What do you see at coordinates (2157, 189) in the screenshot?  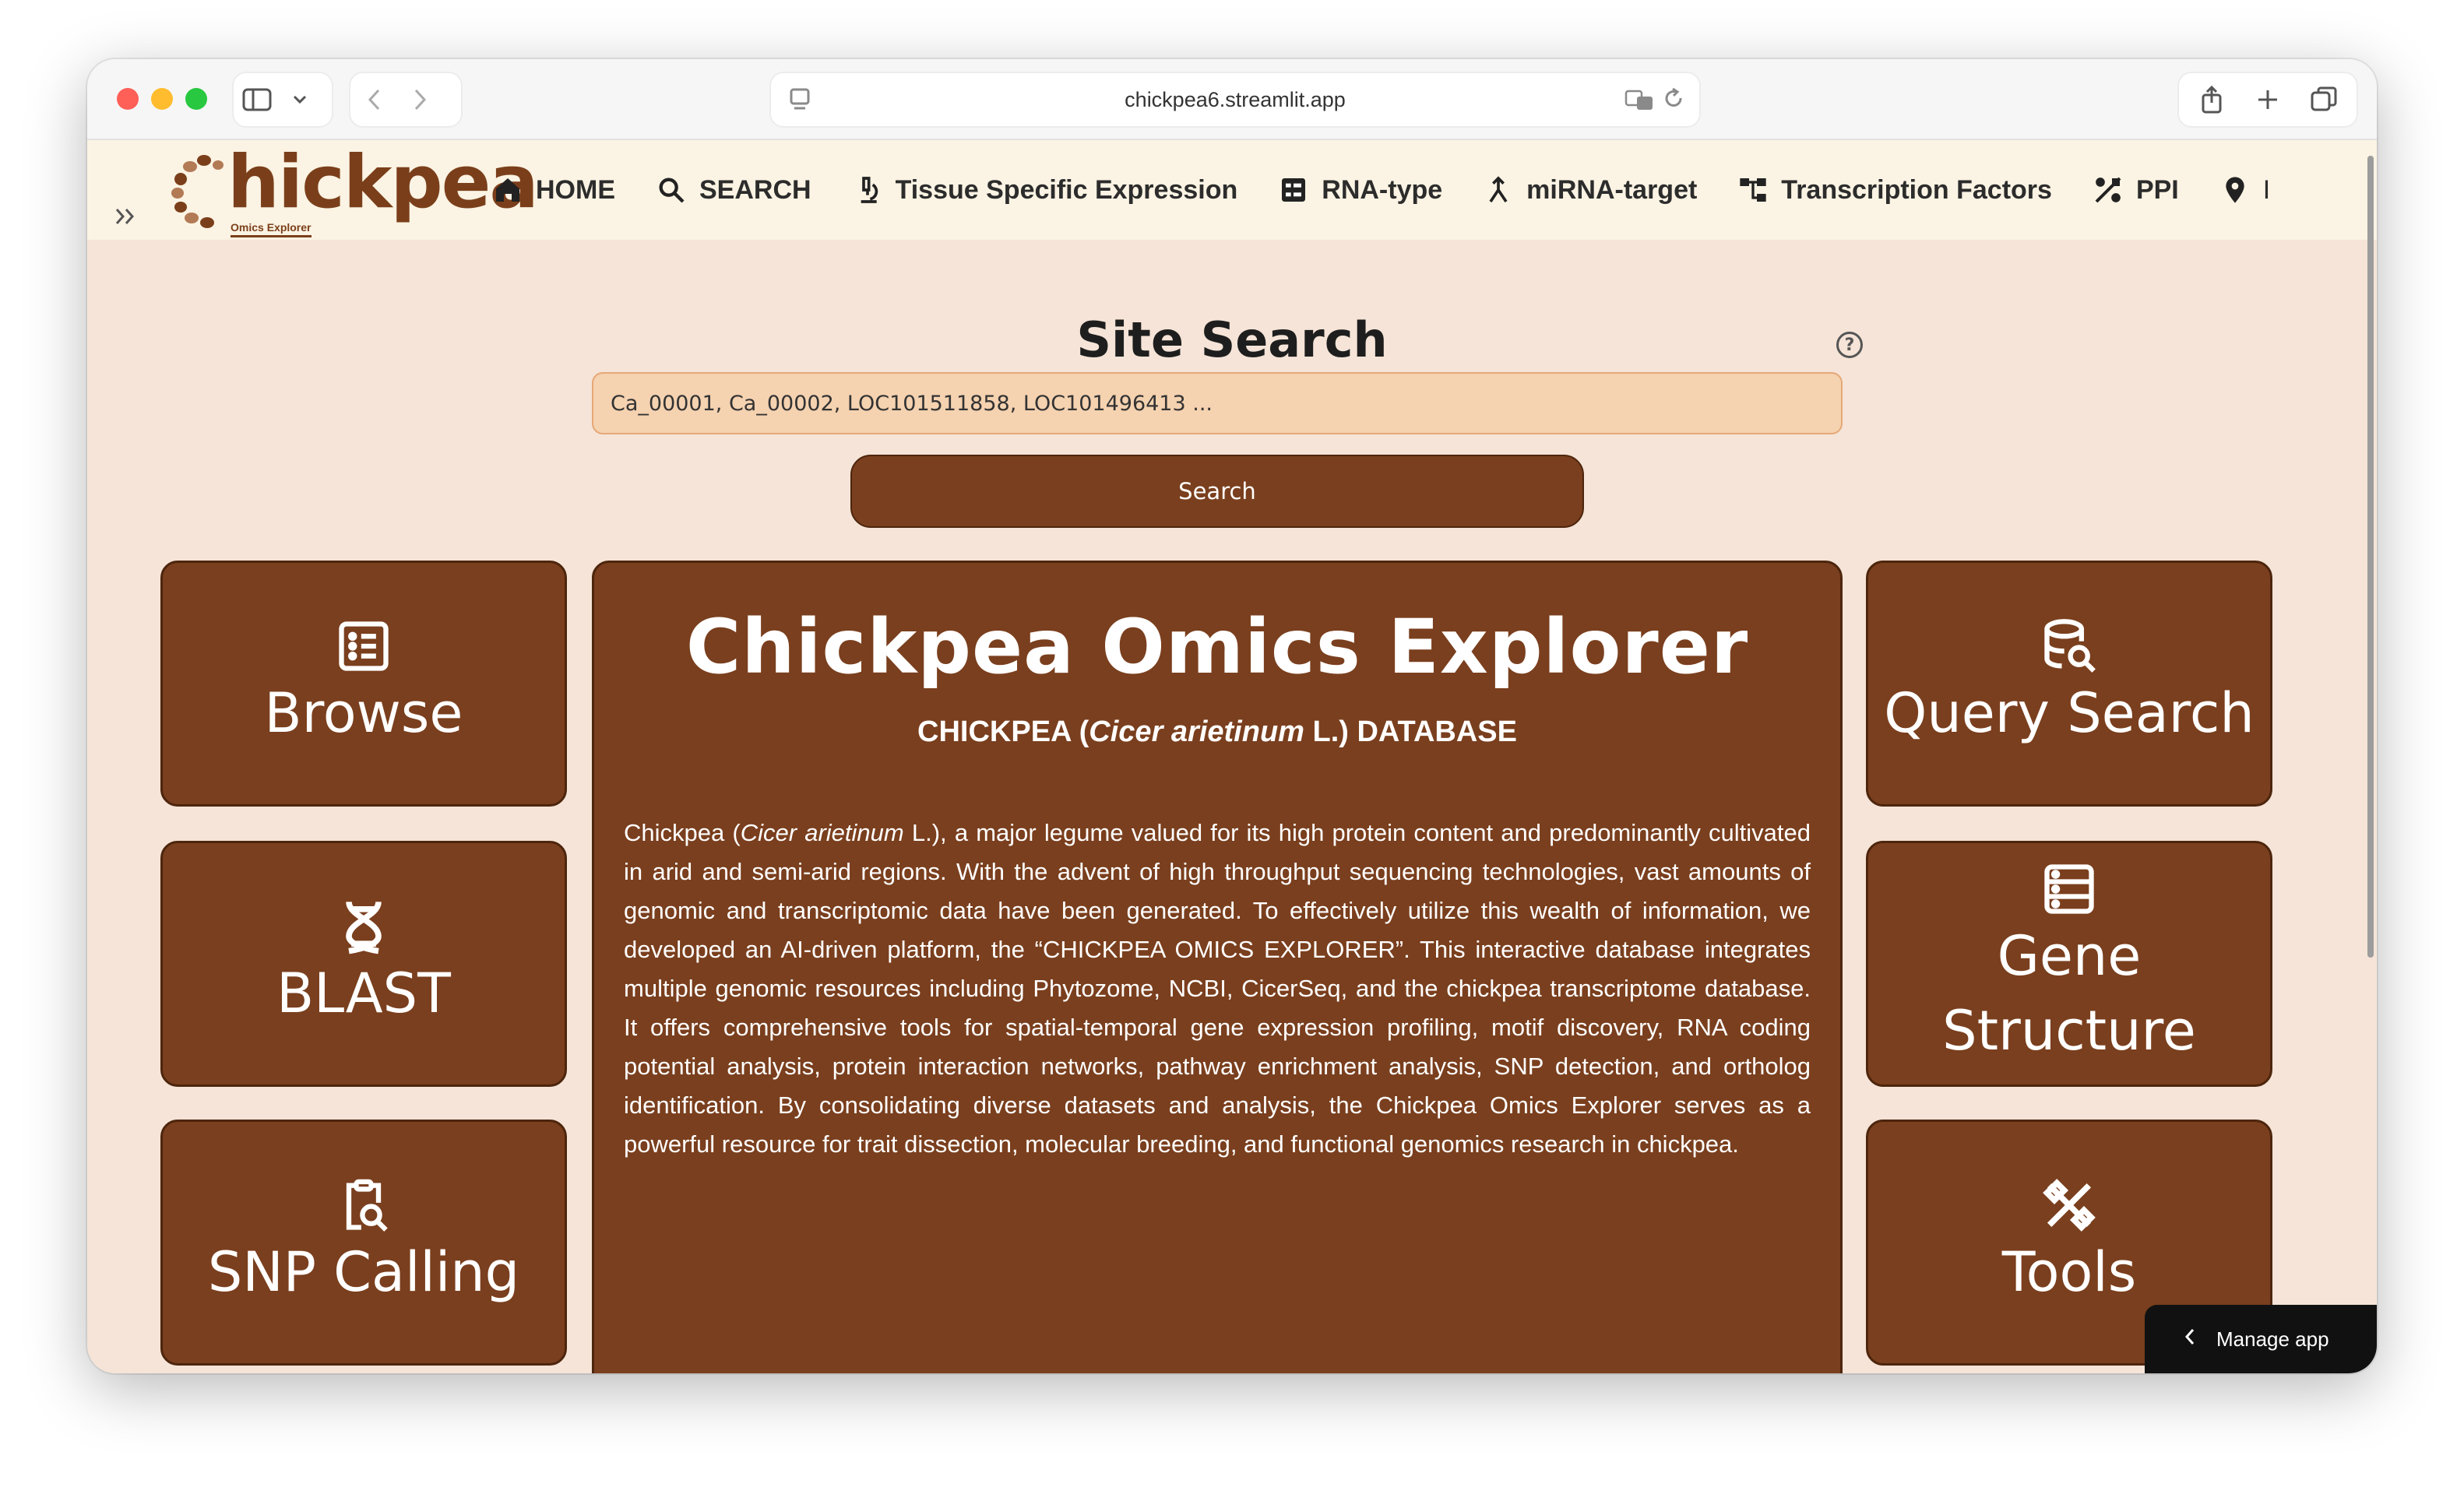 I see `nav-item-label: PPI` at bounding box center [2157, 189].